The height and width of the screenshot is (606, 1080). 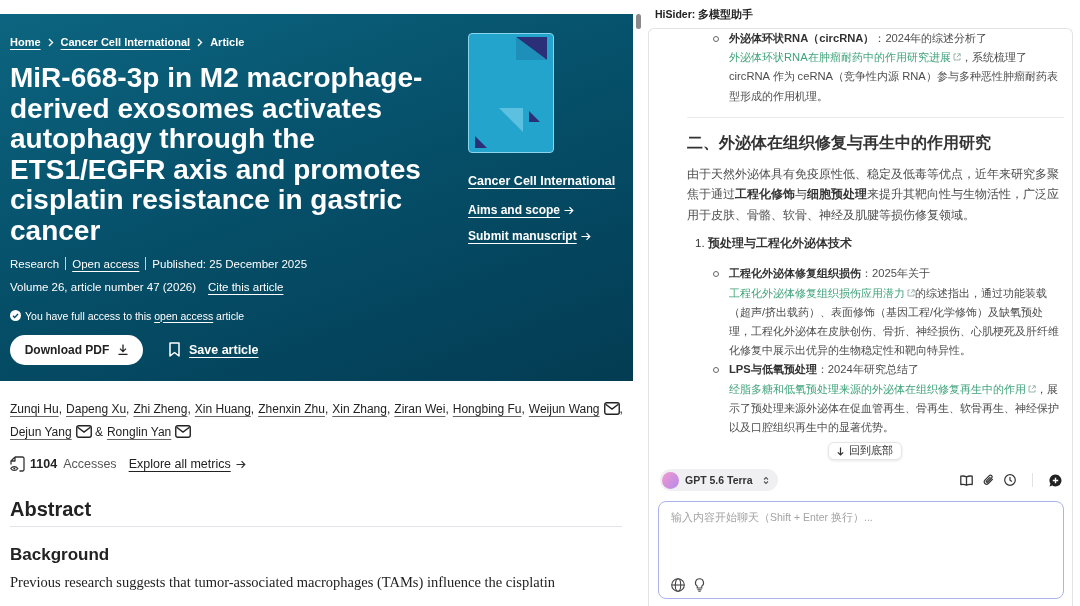 What do you see at coordinates (521, 210) in the screenshot?
I see `journal-page-link: Aims and scope` at bounding box center [521, 210].